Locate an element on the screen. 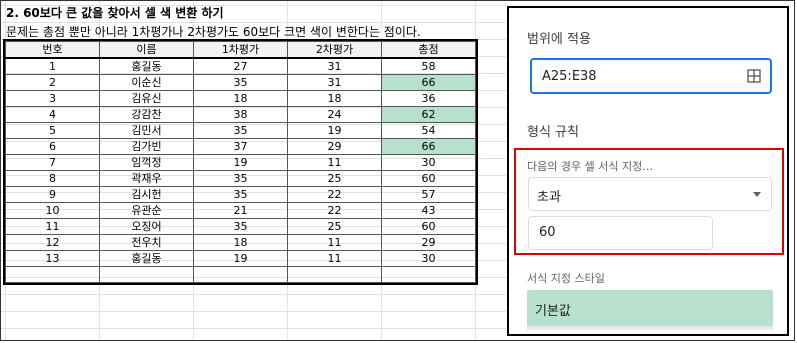  table-cell: 7 is located at coordinates (52, 162).